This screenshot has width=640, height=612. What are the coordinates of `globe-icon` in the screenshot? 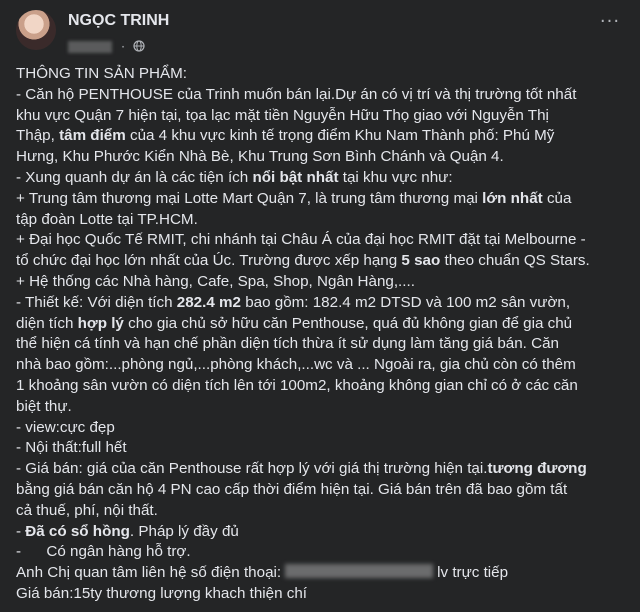 It's located at (139, 46).